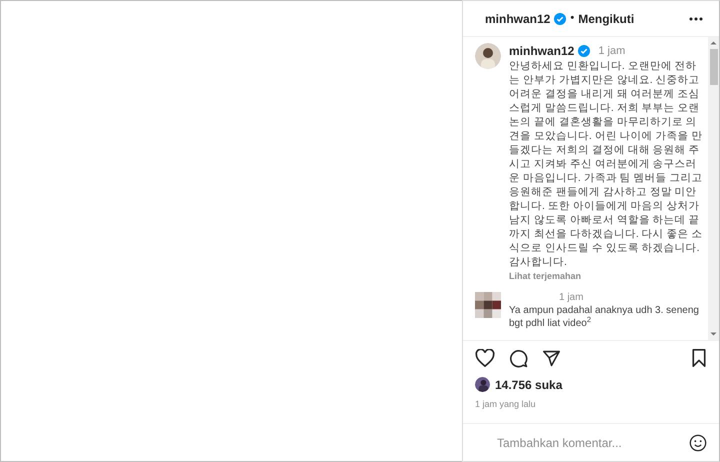  What do you see at coordinates (551, 358) in the screenshot?
I see `send-icon` at bounding box center [551, 358].